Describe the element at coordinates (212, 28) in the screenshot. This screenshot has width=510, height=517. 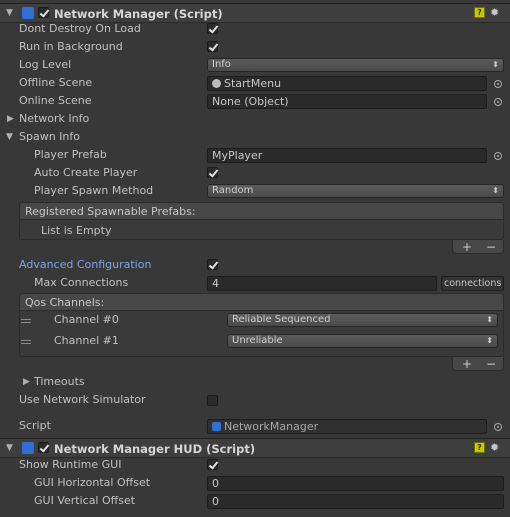
I see `dont-destroy-checkbox` at that location.